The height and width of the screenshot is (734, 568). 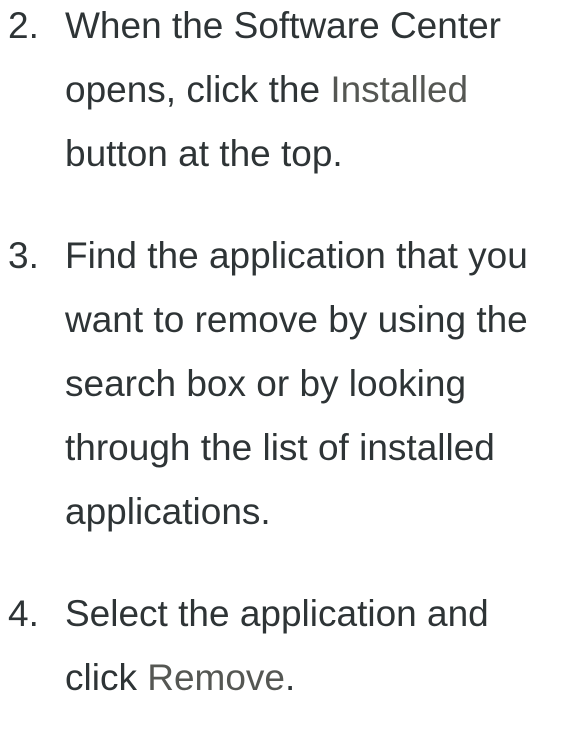 I want to click on step-text-after: ., so click(x=290, y=677).